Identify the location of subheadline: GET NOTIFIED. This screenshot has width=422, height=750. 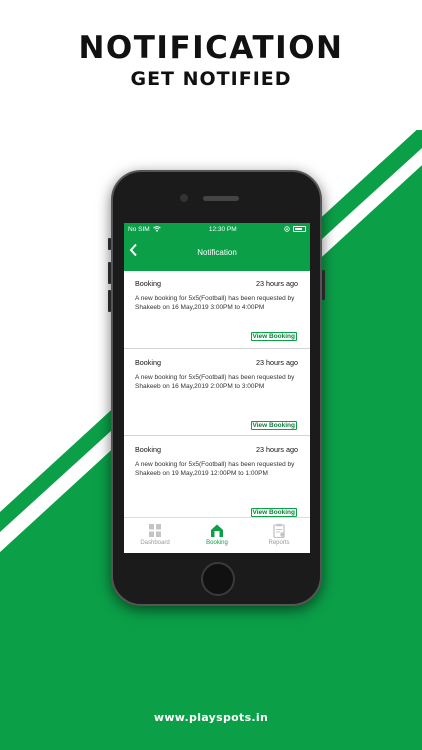
(211, 79).